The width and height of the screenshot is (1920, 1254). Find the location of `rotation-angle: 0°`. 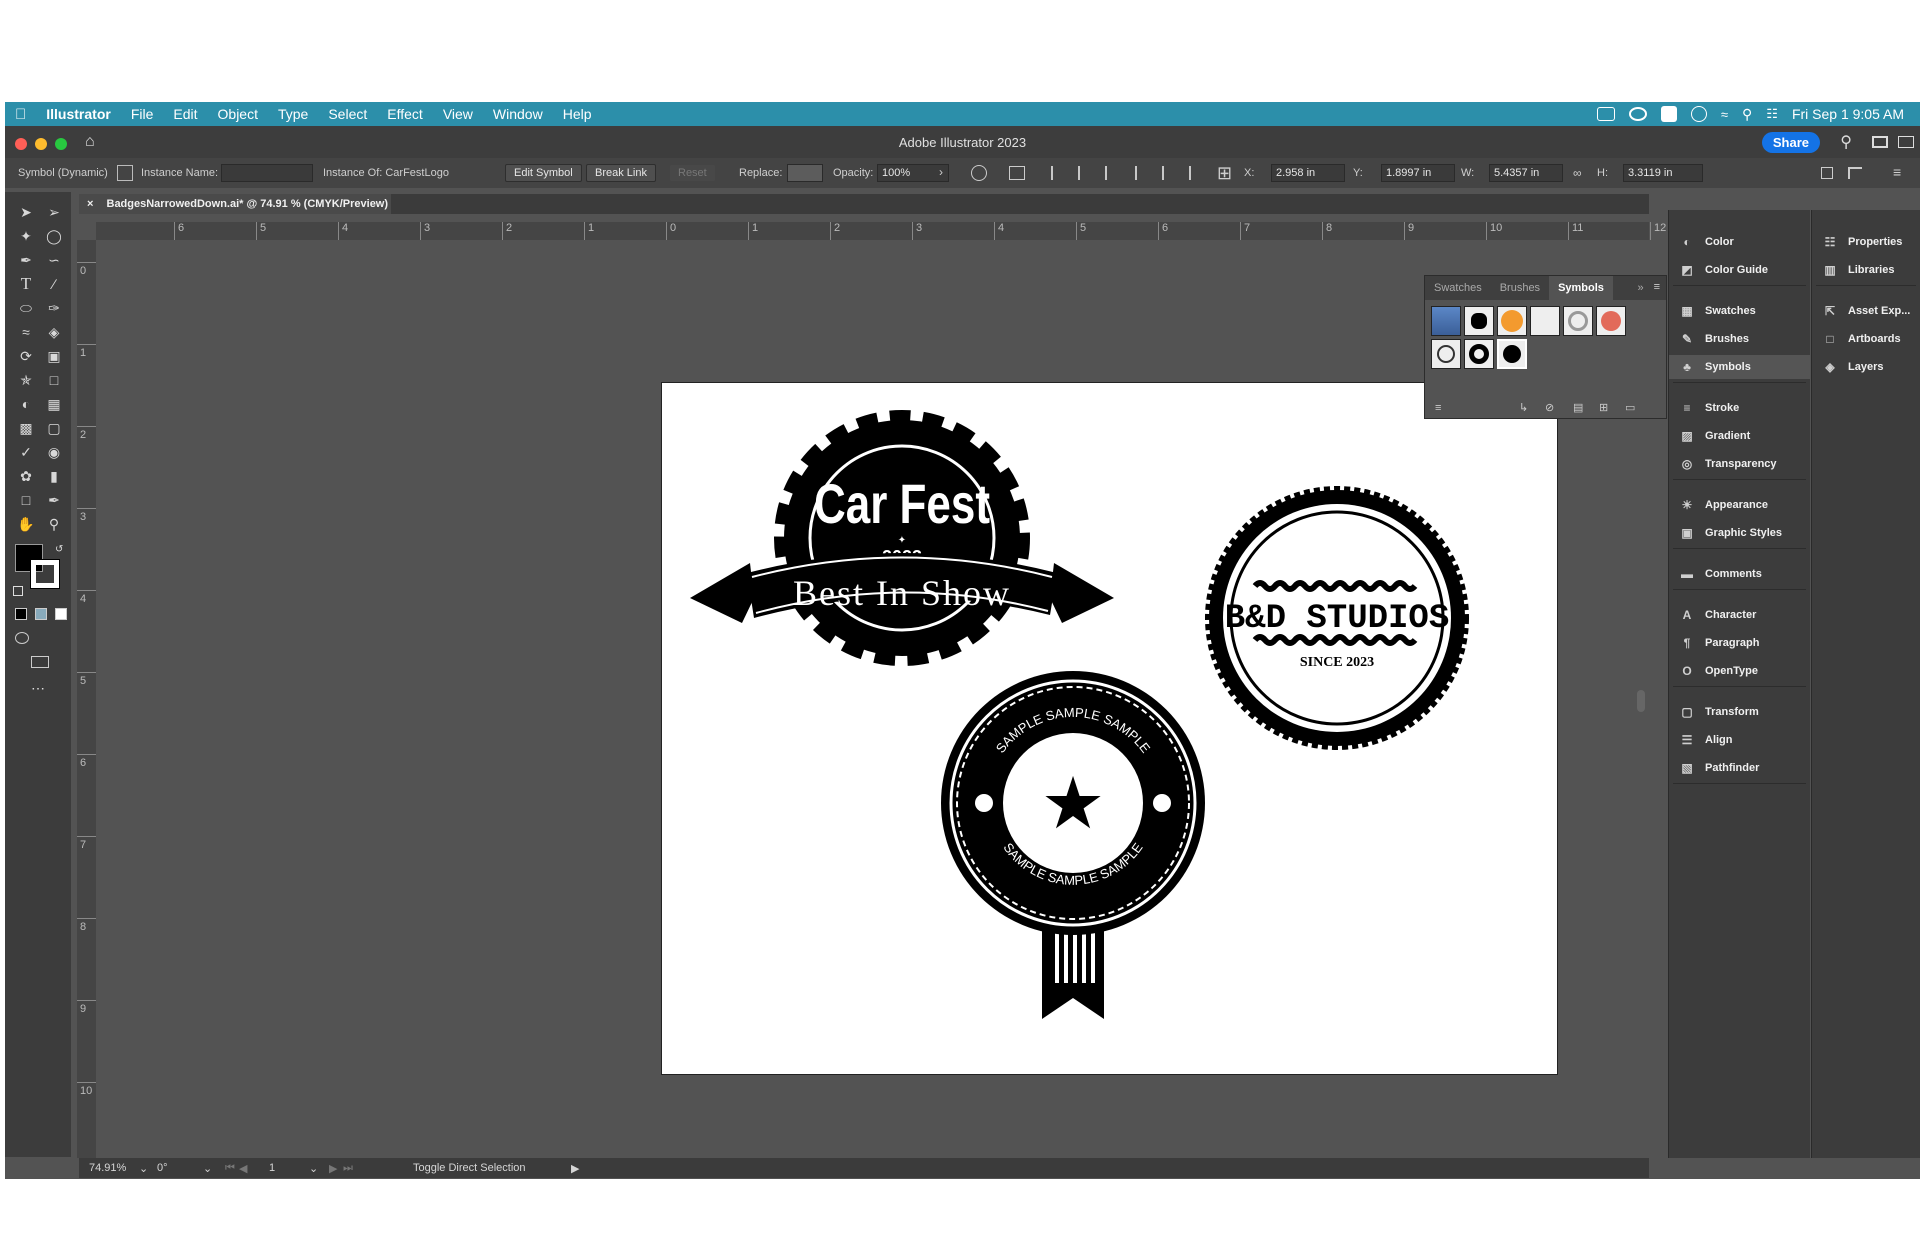

rotation-angle: 0° is located at coordinates (162, 1168).